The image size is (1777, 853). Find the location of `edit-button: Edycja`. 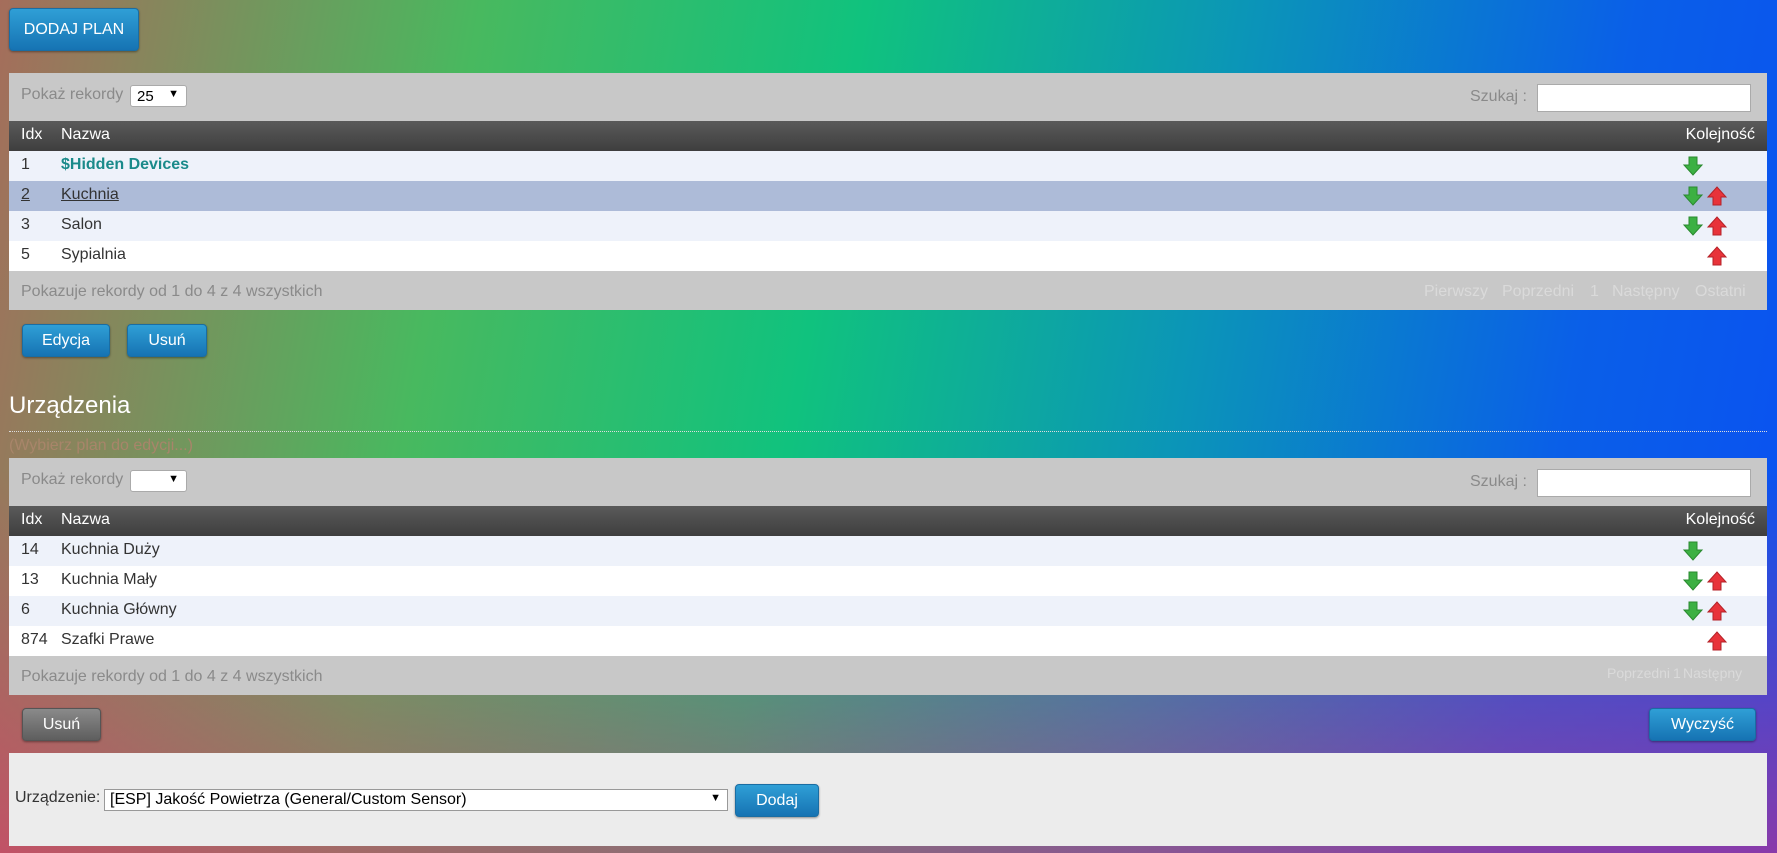

edit-button: Edycja is located at coordinates (66, 340).